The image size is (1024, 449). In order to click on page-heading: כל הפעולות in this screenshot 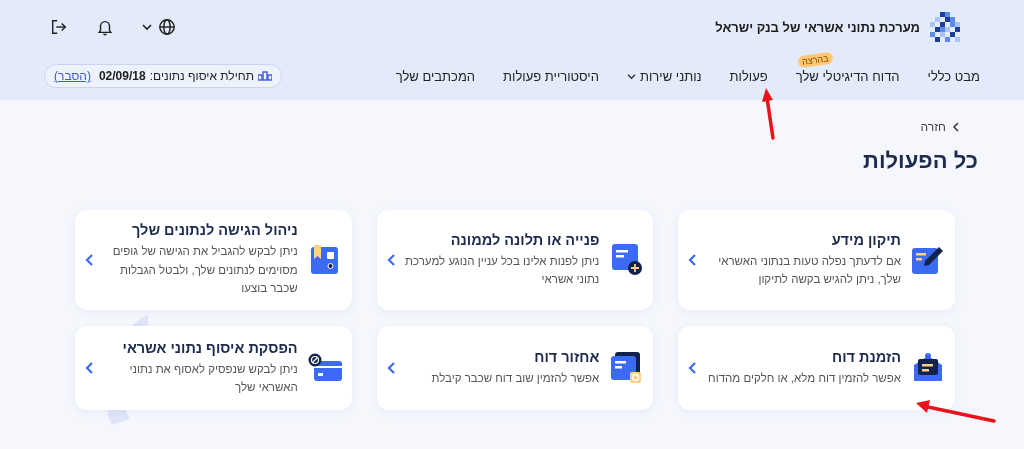, I will do `click(920, 161)`.